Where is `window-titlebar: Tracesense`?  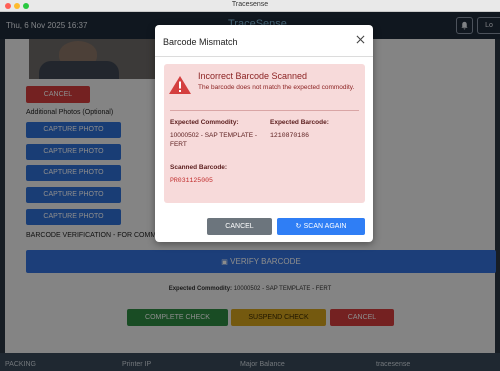 window-titlebar: Tracesense is located at coordinates (250, 6).